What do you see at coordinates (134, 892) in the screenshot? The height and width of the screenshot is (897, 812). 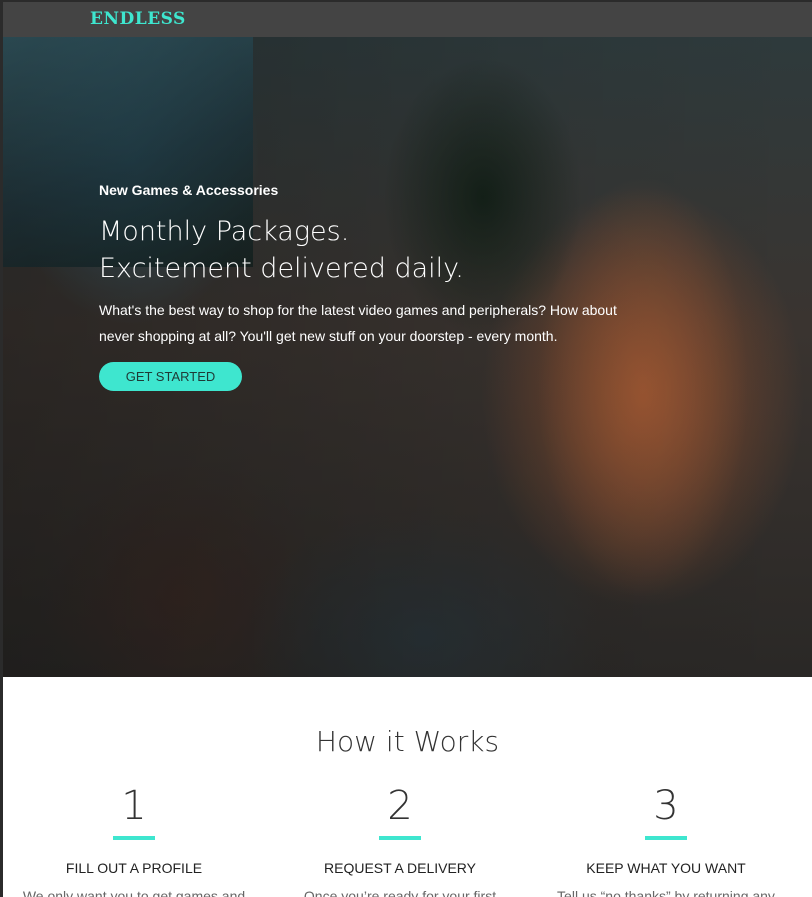 I see `step-text: We only want you to get games and` at bounding box center [134, 892].